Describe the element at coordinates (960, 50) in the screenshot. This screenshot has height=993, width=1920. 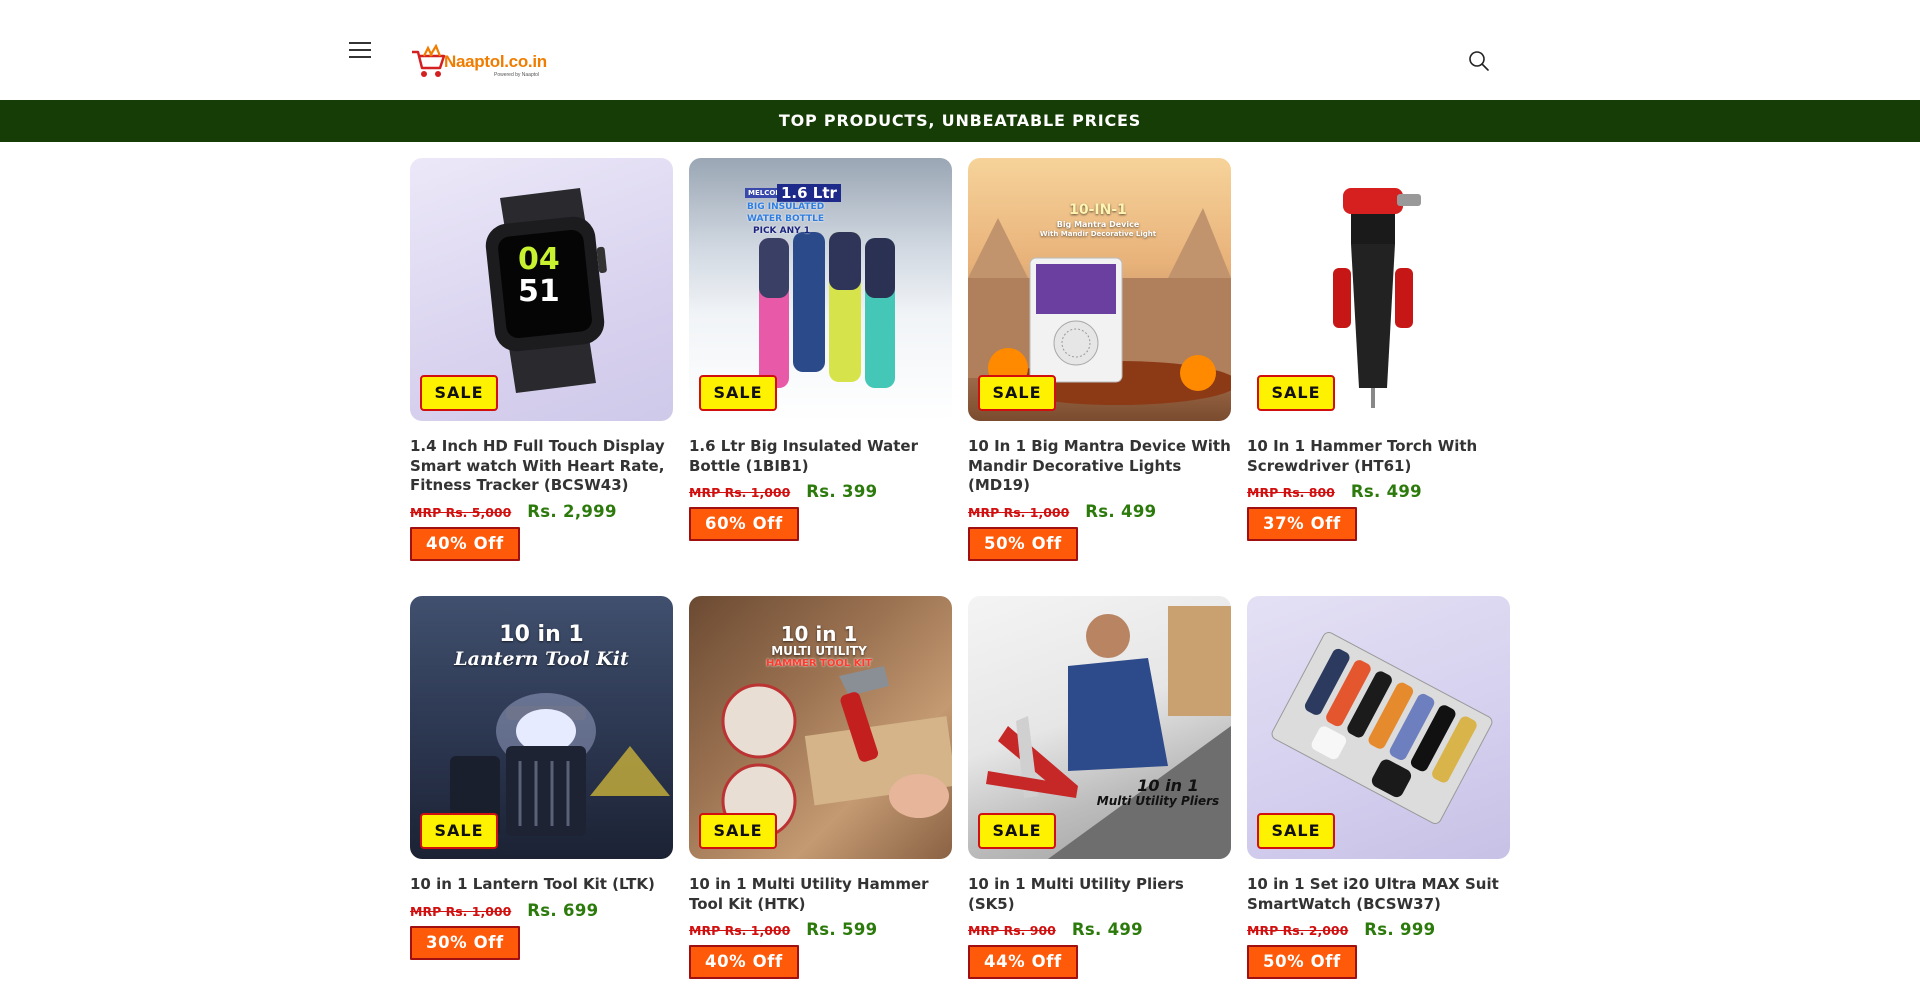
I see `site-header: Naaptol.co.in Powered by Naaptol` at that location.